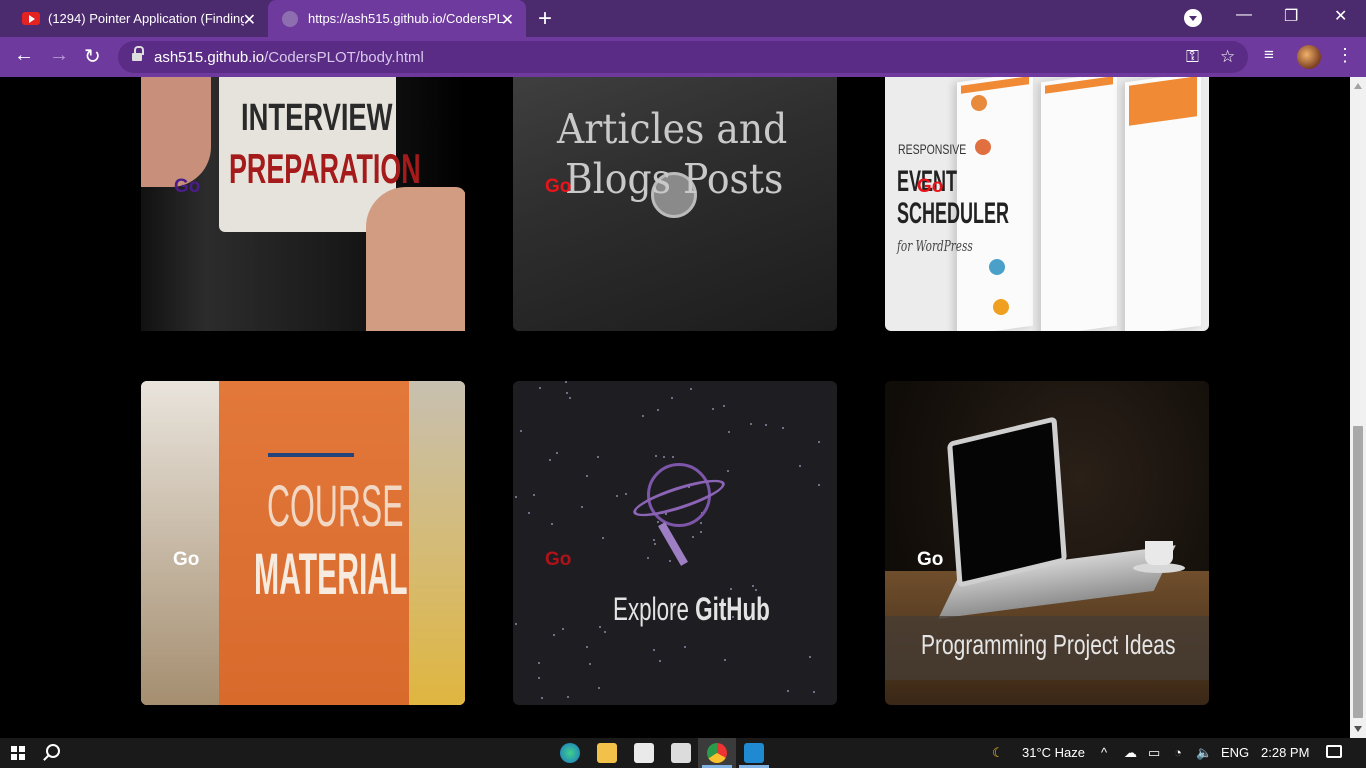 The image size is (1366, 768). What do you see at coordinates (1007, 502) in the screenshot?
I see `laptop-screen-image` at bounding box center [1007, 502].